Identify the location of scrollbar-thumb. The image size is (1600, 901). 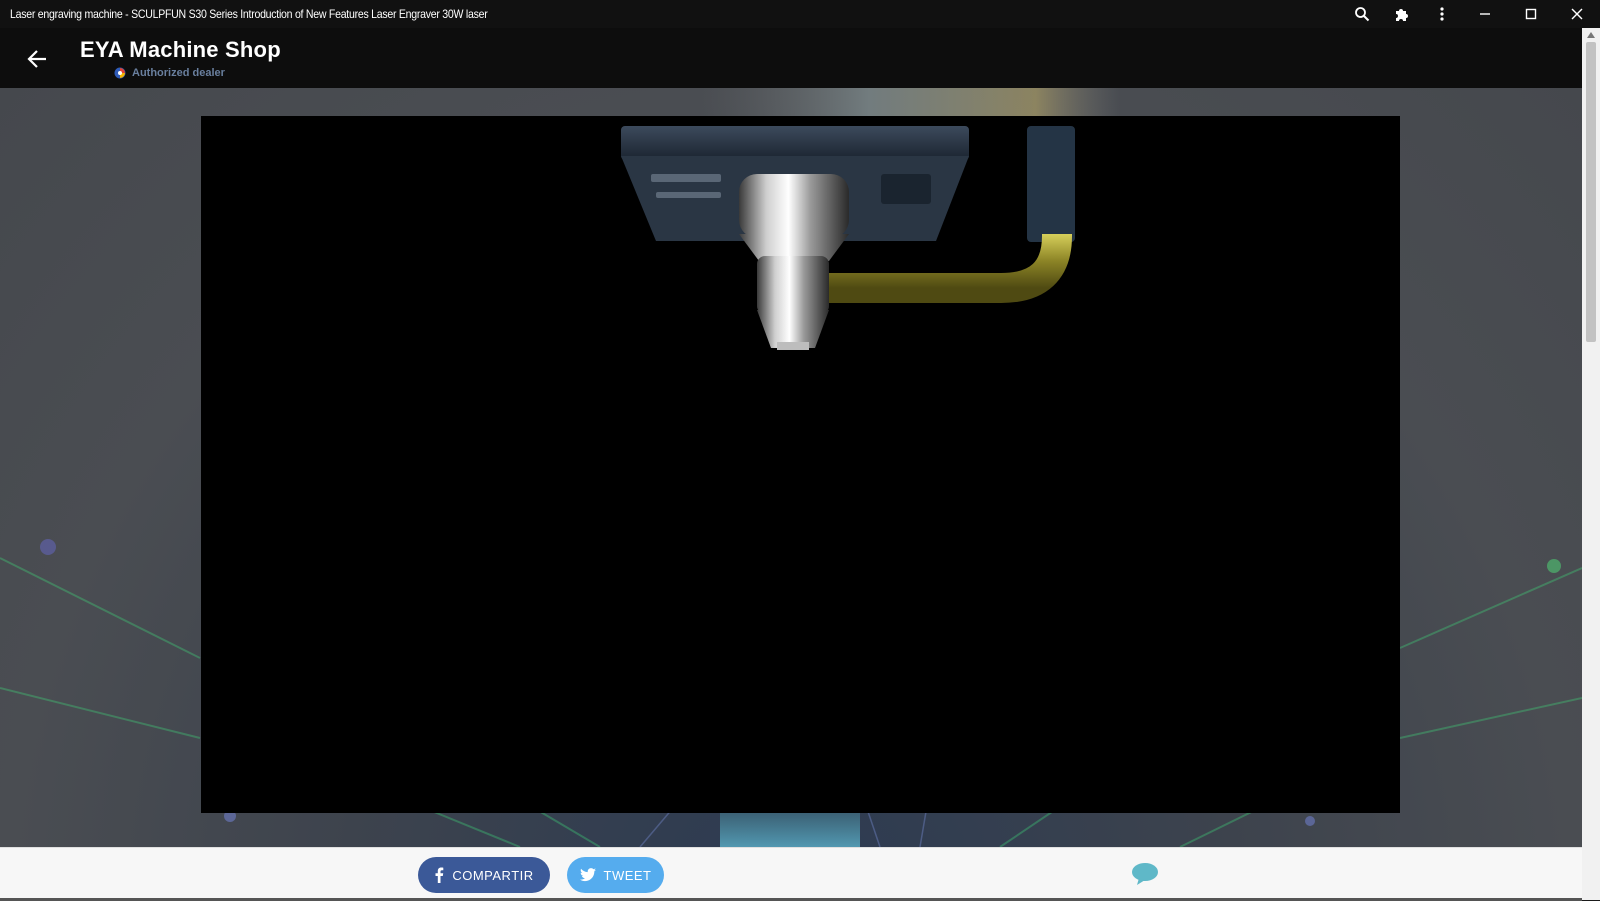
(1591, 192).